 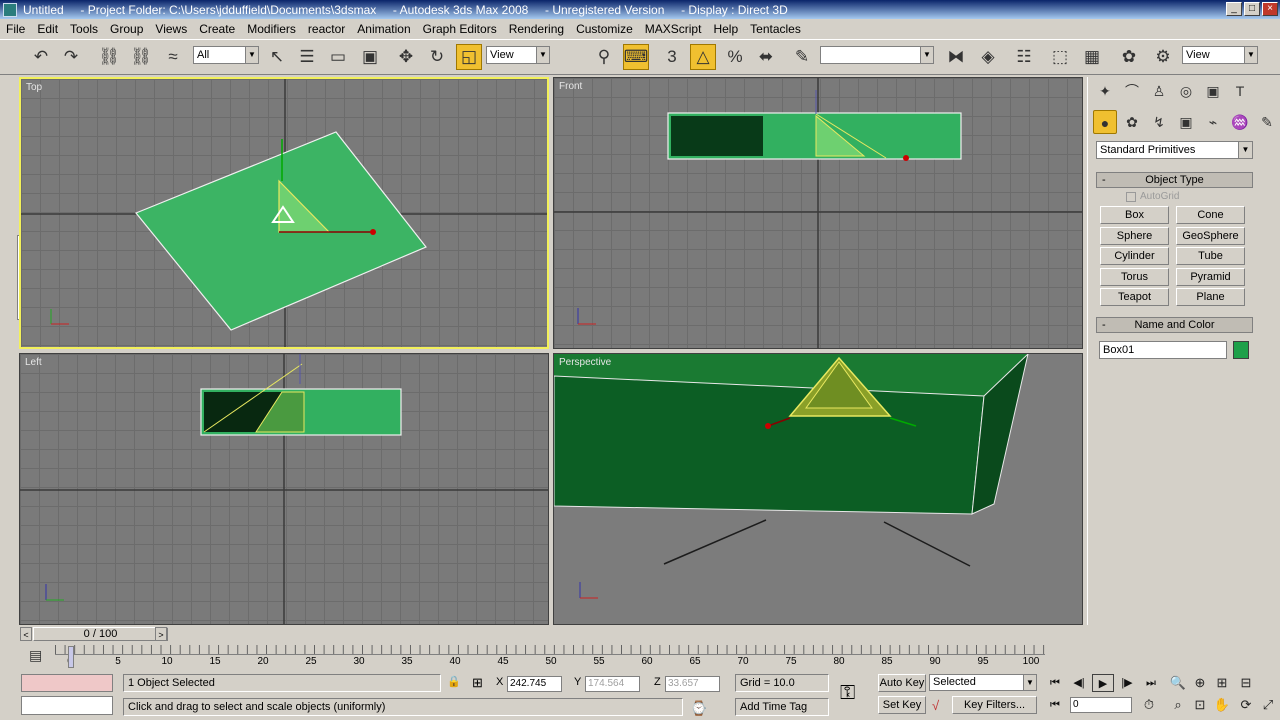 I want to click on menu-graph-editors: Graph Editors, so click(x=460, y=29).